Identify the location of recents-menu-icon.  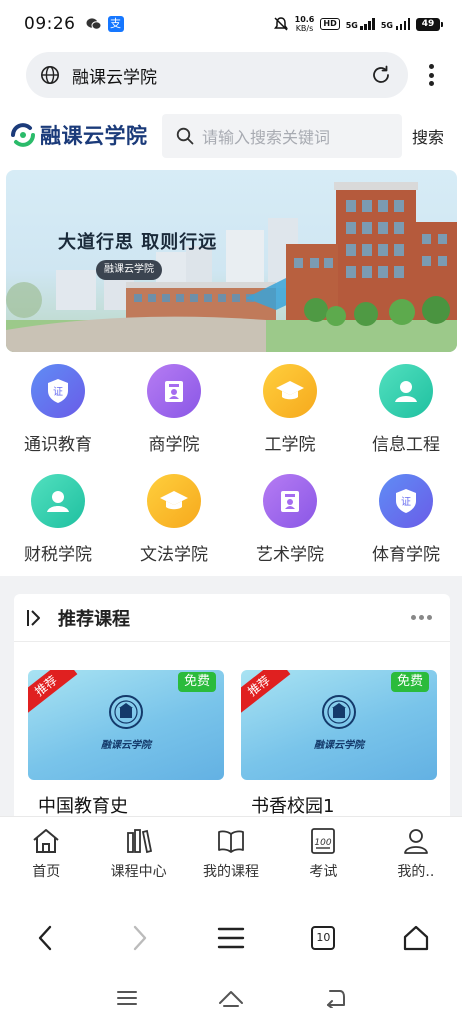
(127, 998).